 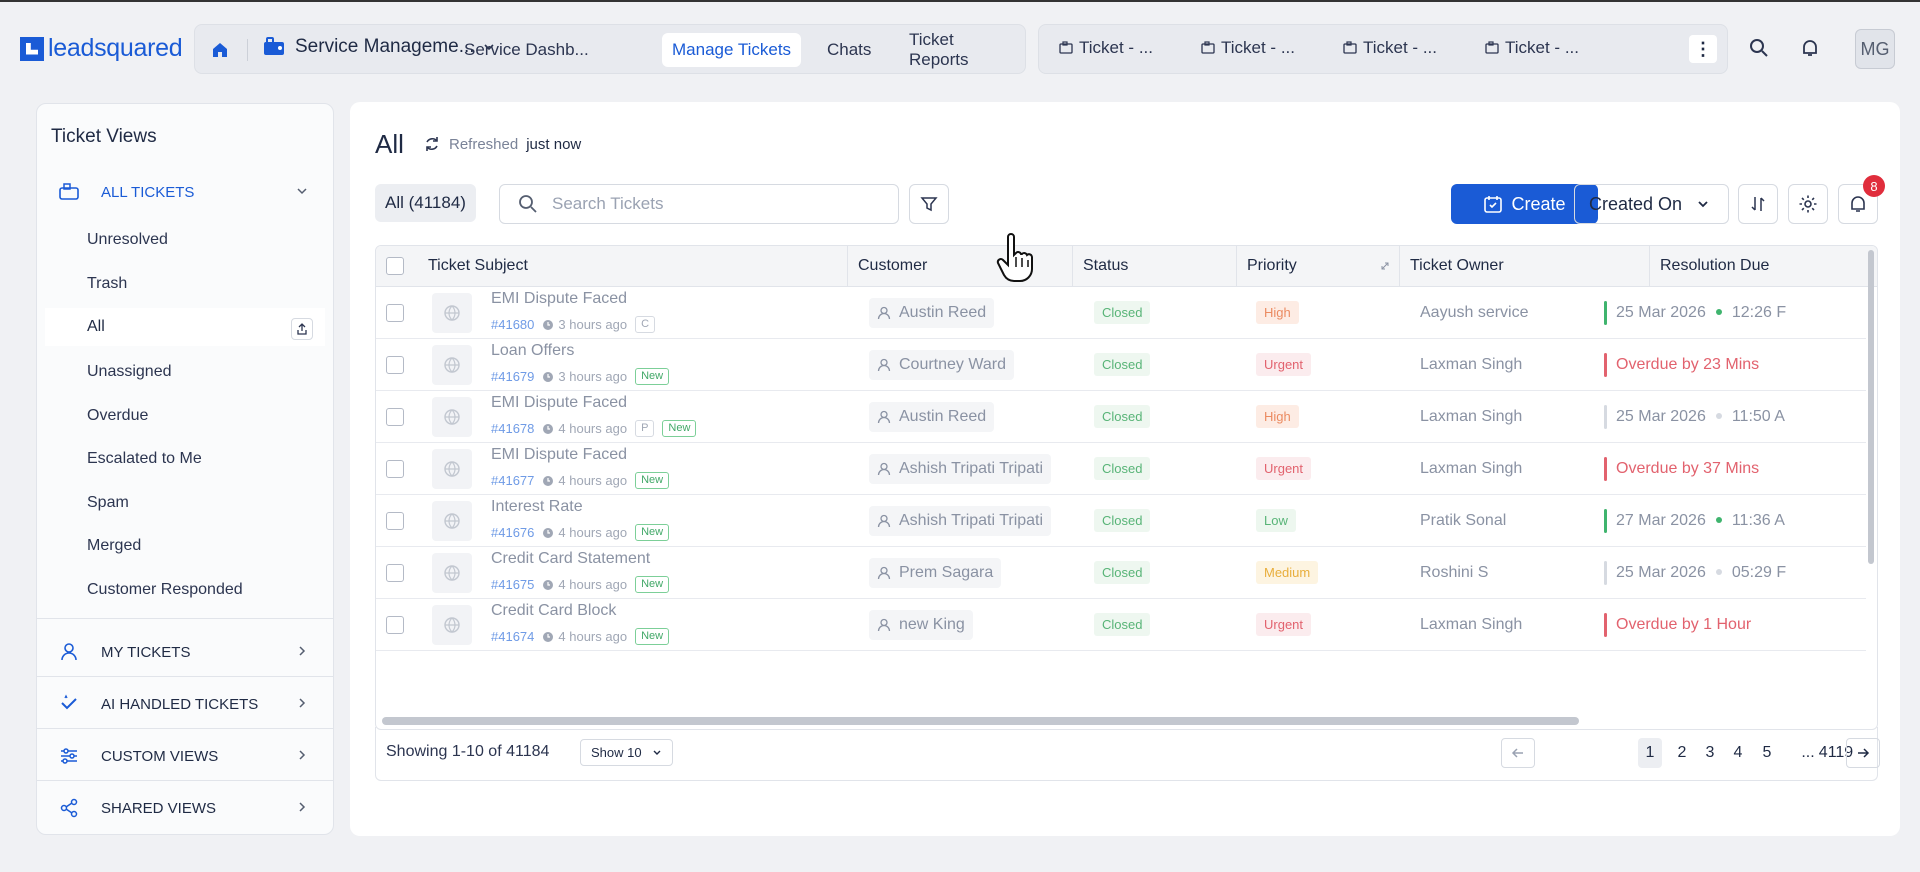 What do you see at coordinates (432, 144) in the screenshot?
I see `refresh-icon` at bounding box center [432, 144].